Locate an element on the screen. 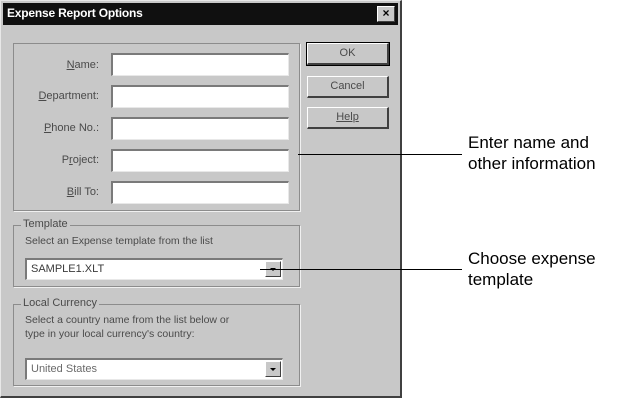  close-icon: × is located at coordinates (386, 13).